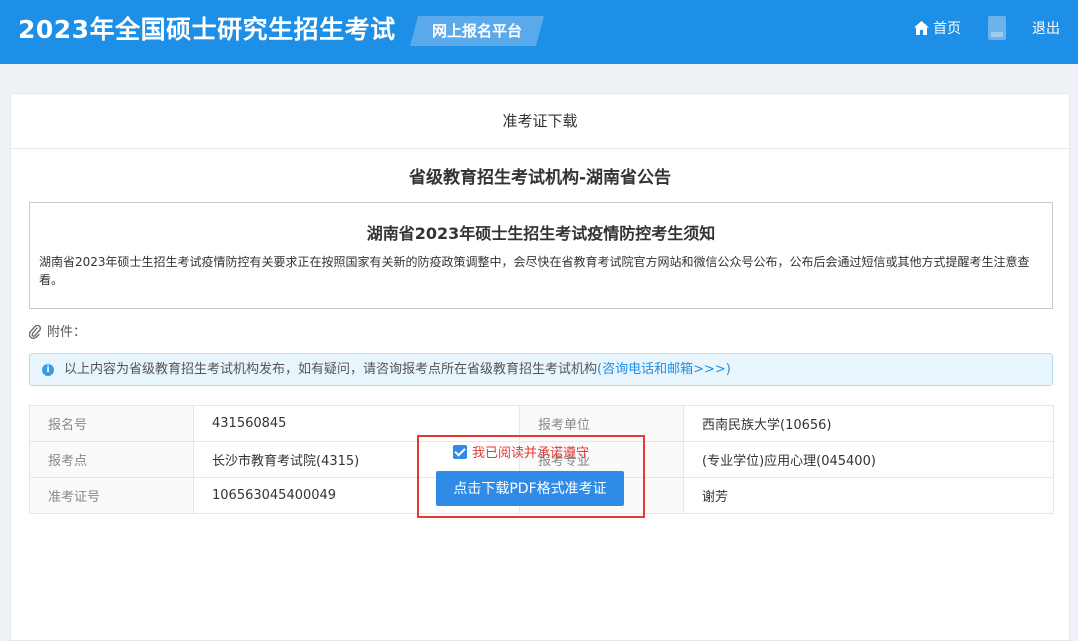 This screenshot has width=1078, height=641. What do you see at coordinates (111, 495) in the screenshot?
I see `field-label: 准考证号` at bounding box center [111, 495].